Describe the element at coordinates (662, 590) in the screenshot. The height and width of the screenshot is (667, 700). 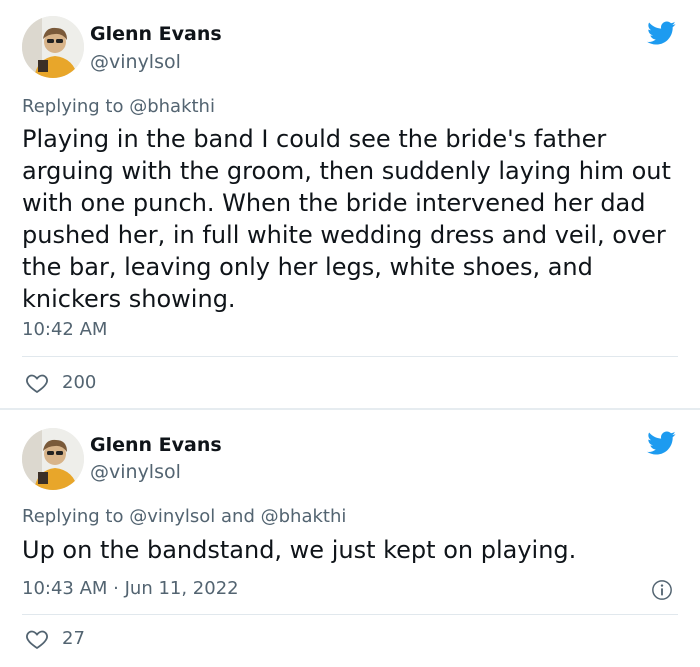
I see `info-icon` at that location.